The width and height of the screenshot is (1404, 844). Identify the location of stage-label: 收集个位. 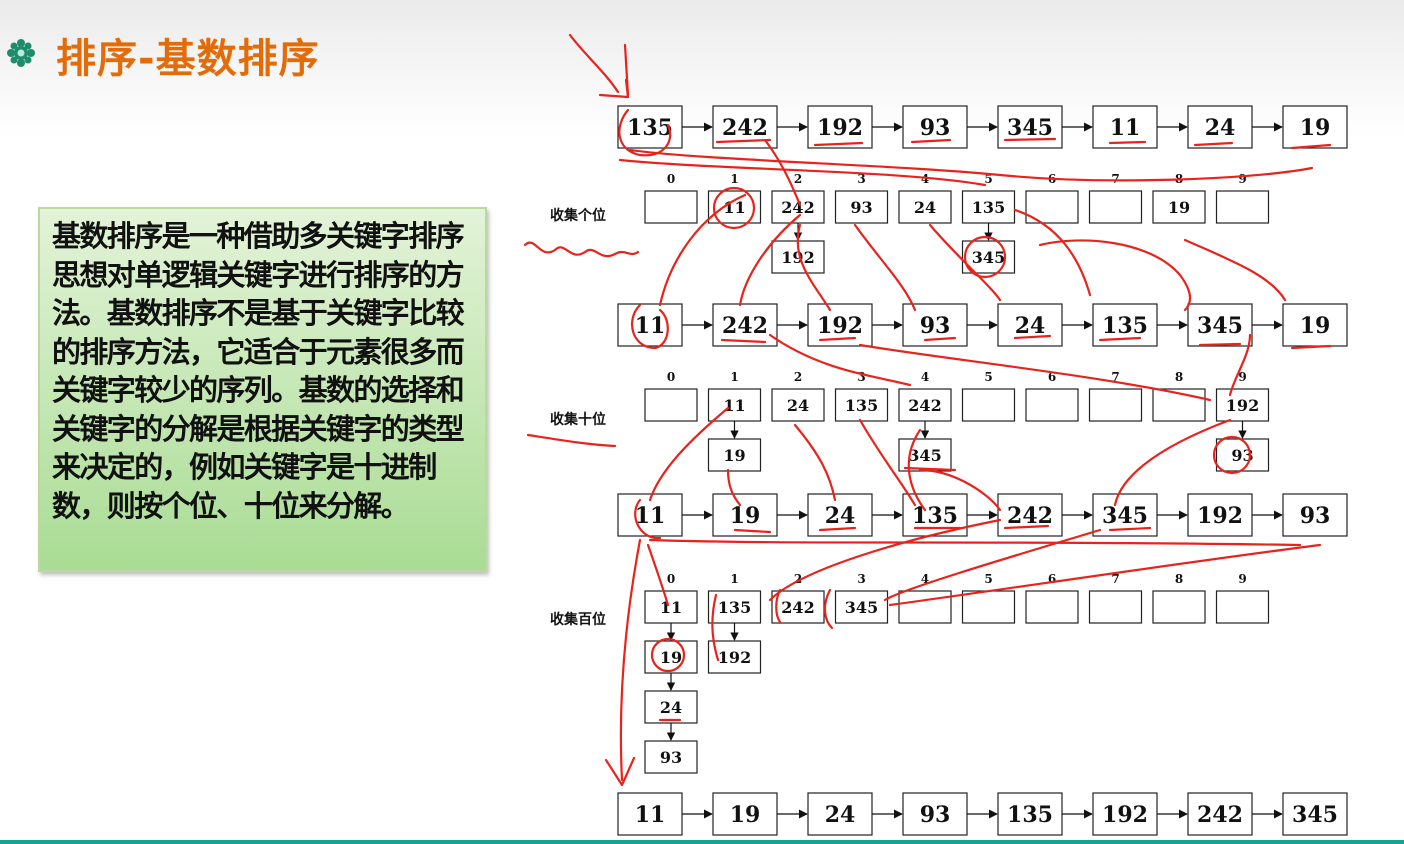
(578, 215).